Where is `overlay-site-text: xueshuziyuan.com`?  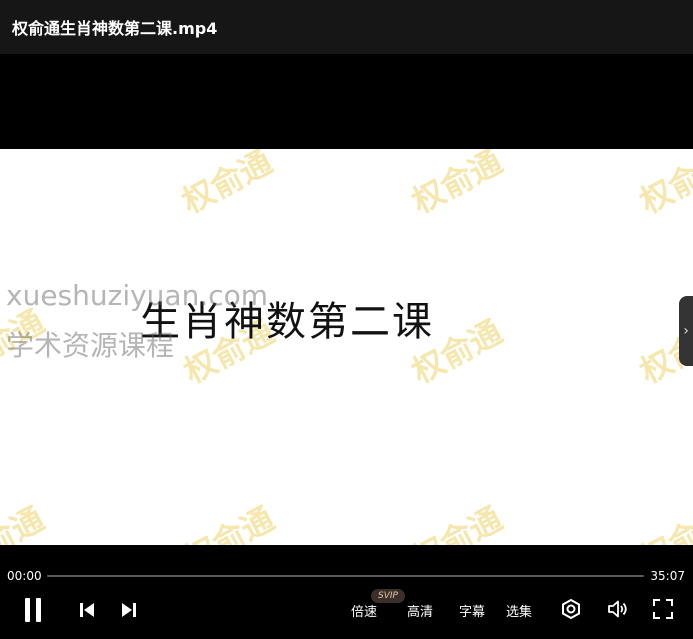 overlay-site-text: xueshuziyuan.com is located at coordinates (137, 295).